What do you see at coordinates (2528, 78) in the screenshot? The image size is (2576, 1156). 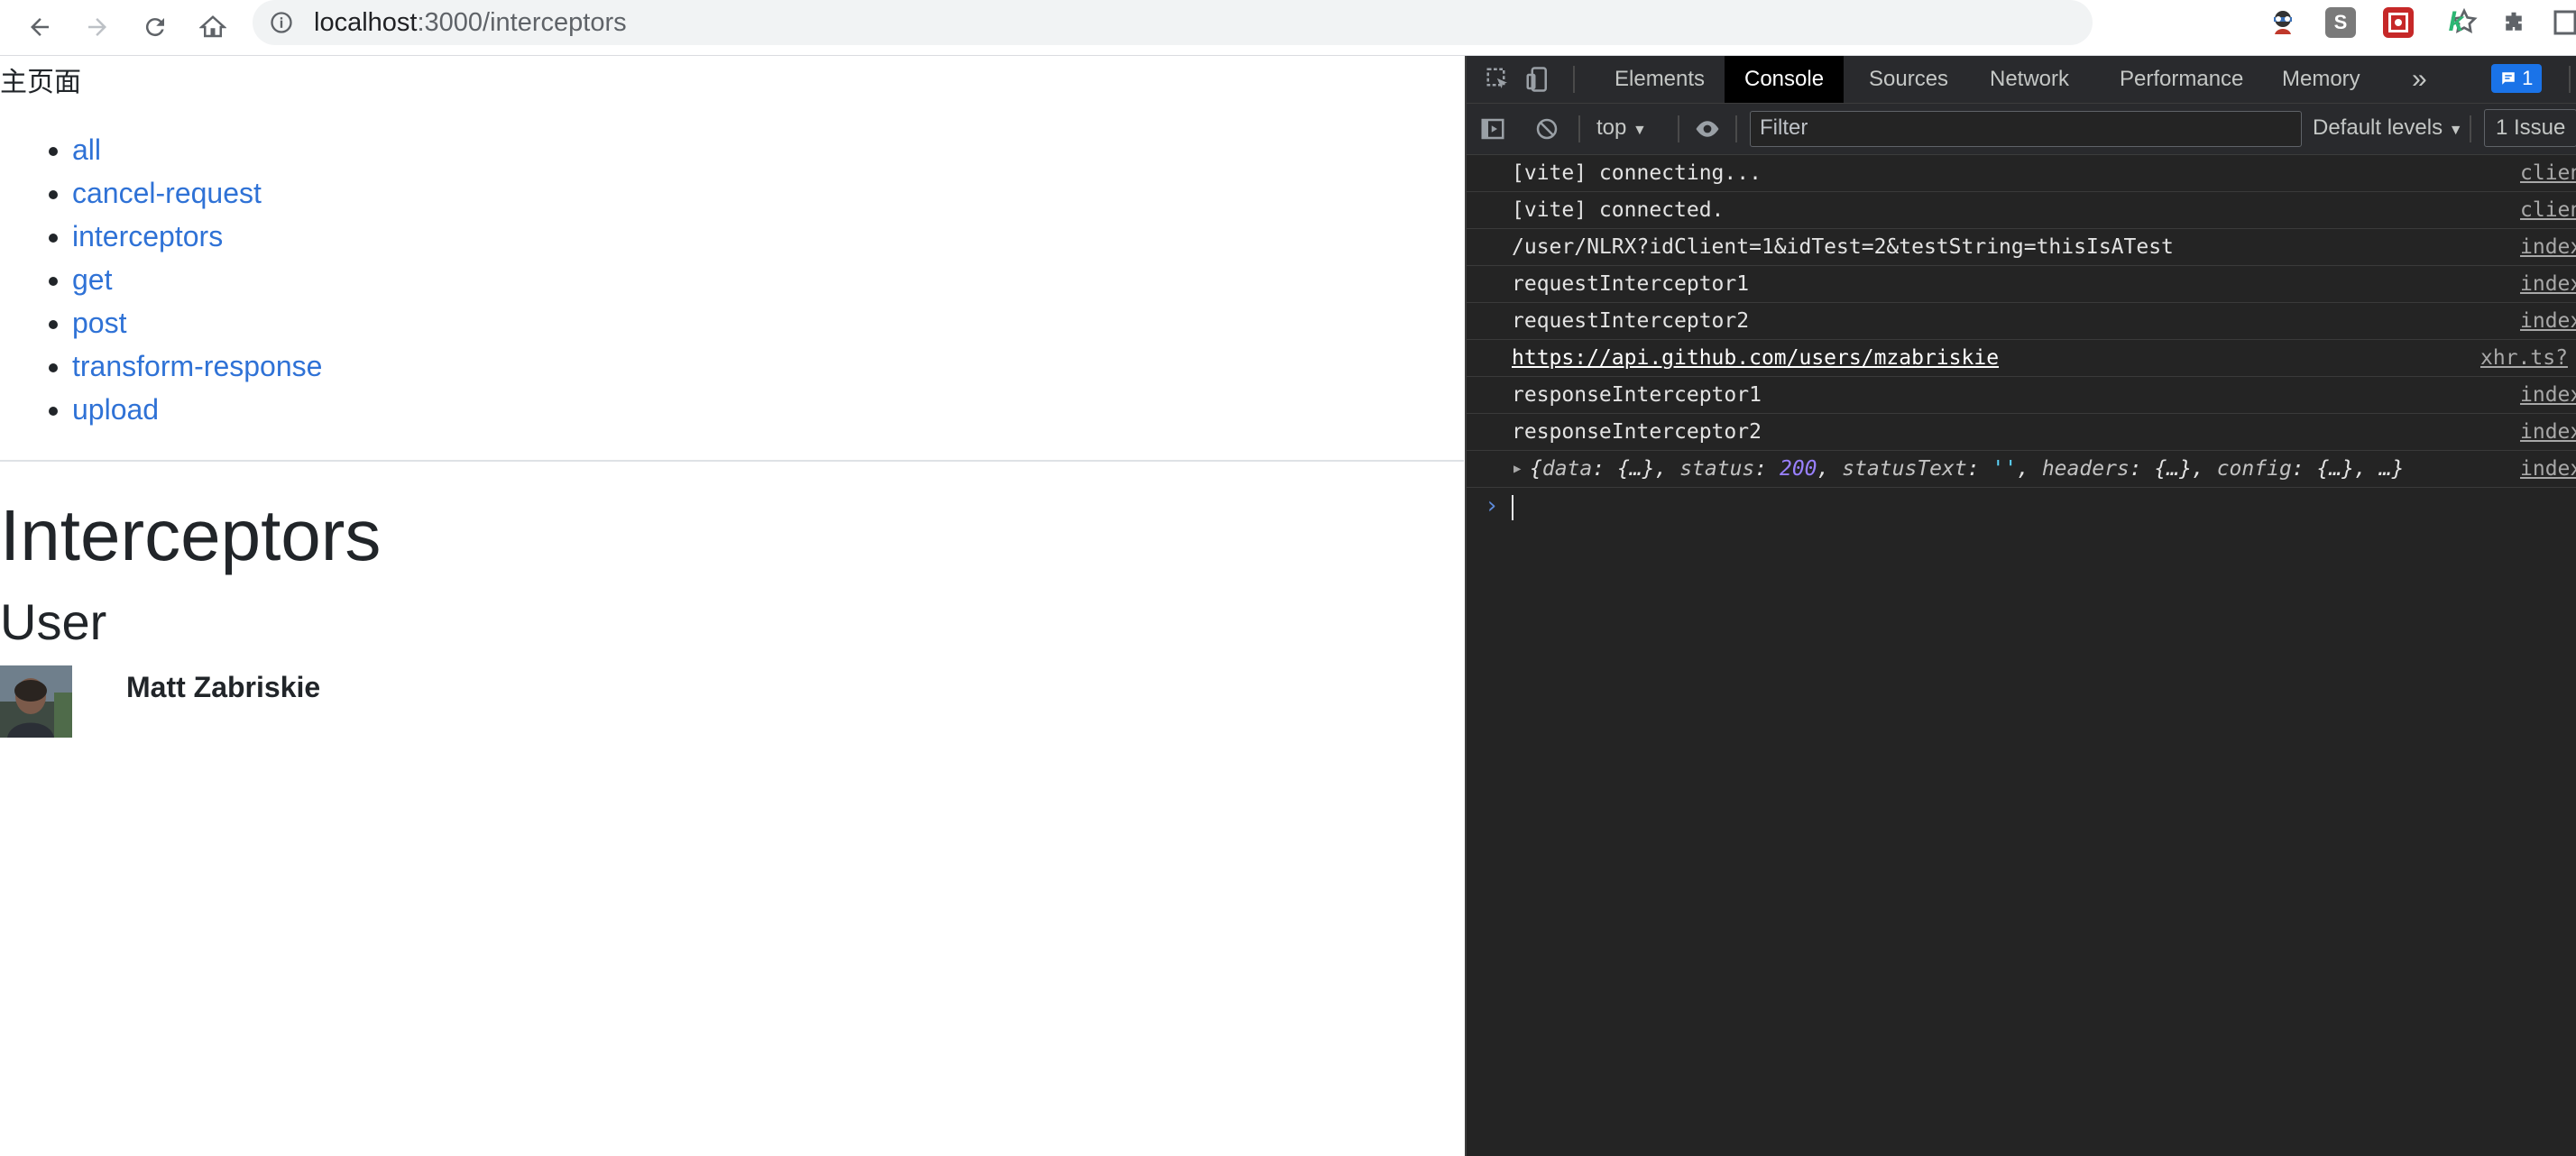 I see `messages-count: 1` at bounding box center [2528, 78].